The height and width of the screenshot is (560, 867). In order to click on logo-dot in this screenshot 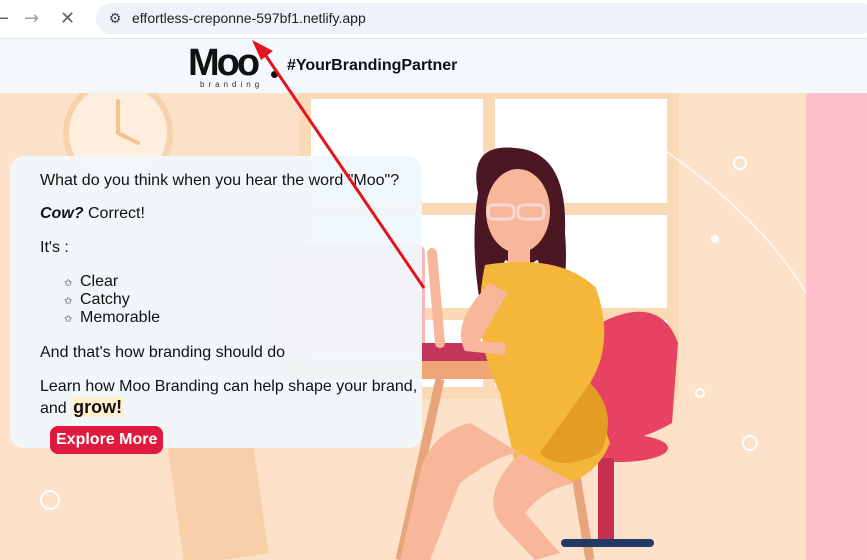, I will do `click(274, 74)`.